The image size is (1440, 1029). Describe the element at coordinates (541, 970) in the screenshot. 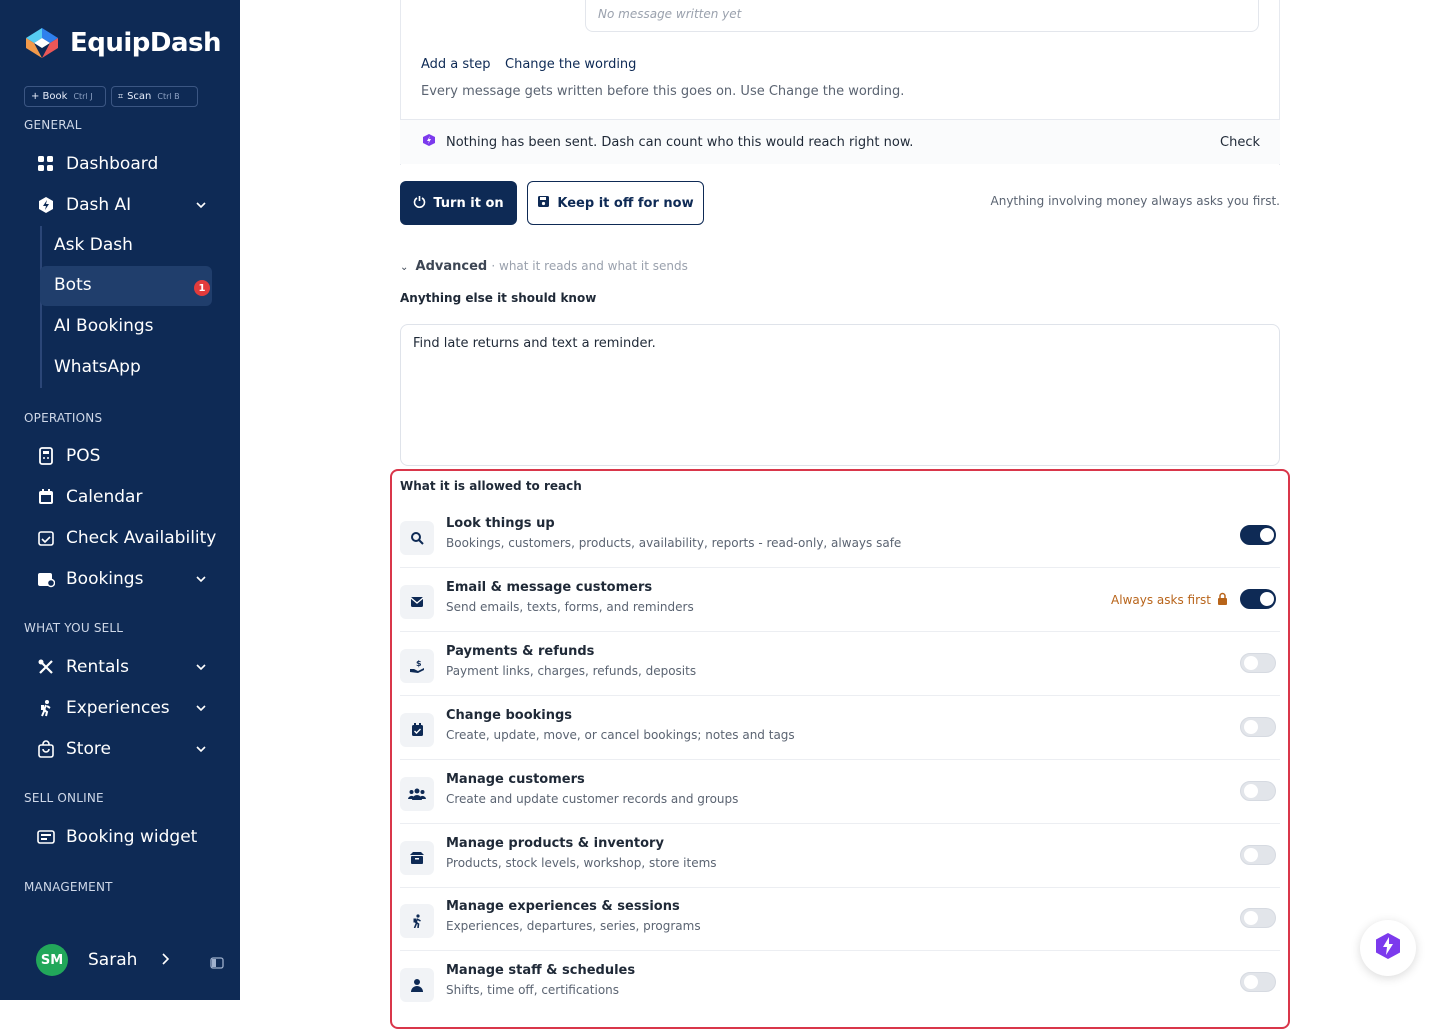

I see `permission-title: Manage staff & schedules` at that location.